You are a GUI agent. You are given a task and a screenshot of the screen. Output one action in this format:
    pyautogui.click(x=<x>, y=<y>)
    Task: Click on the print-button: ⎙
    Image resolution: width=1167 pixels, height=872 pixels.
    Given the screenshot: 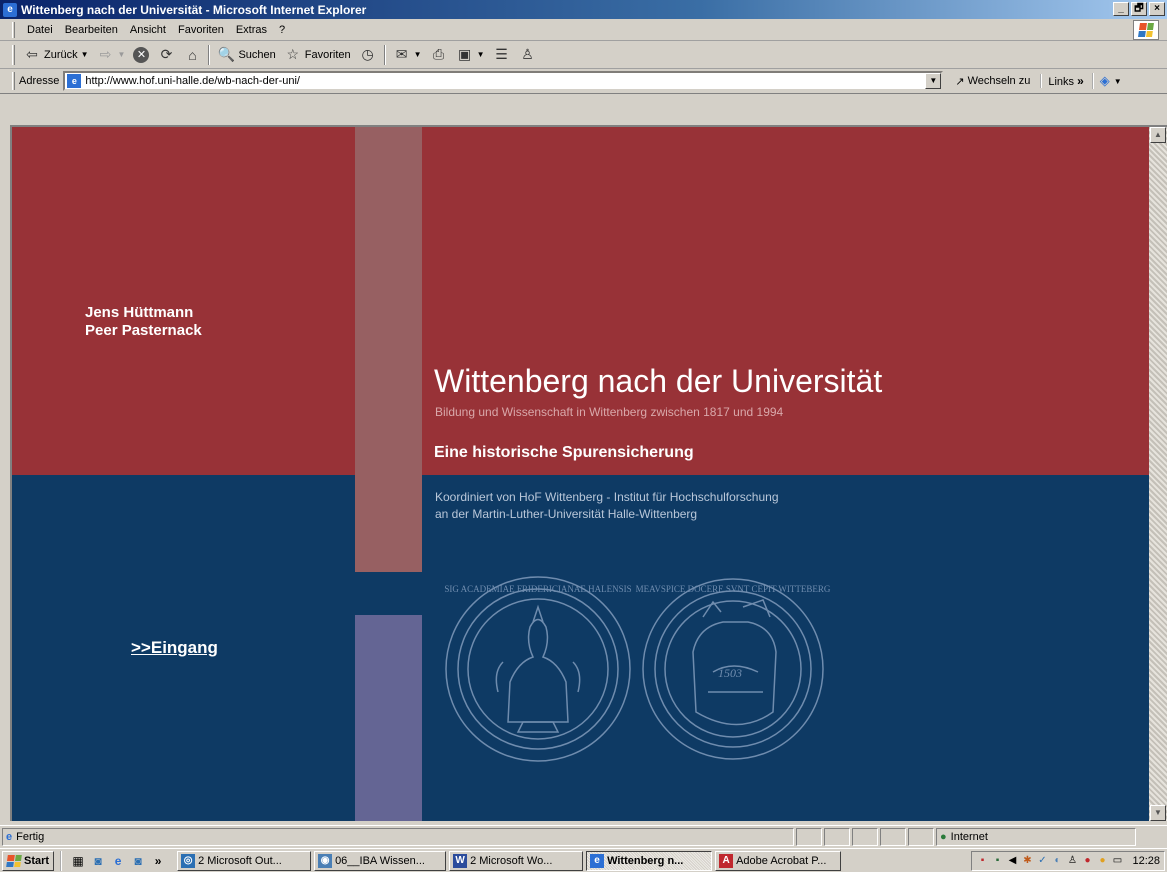 What is the action you would take?
    pyautogui.click(x=439, y=55)
    